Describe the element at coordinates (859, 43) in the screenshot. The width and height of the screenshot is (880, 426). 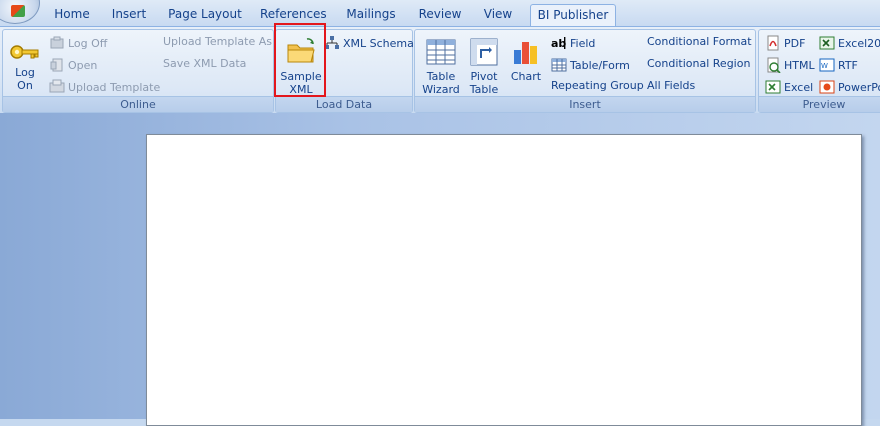
I see `excel2000-label: Excel2000` at that location.